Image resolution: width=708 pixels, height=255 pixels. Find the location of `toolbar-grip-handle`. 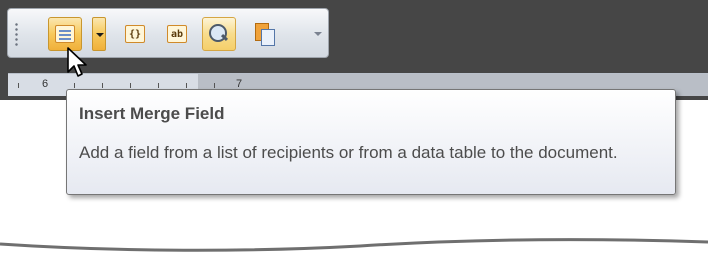

toolbar-grip-handle is located at coordinates (16, 34).